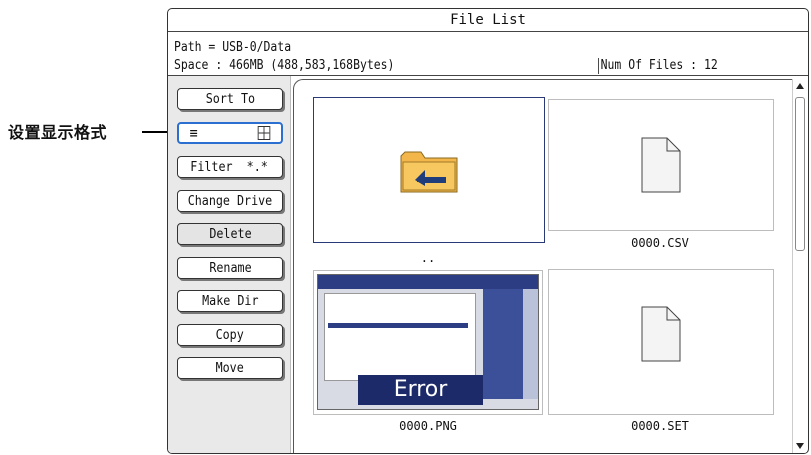 The image size is (811, 455). Describe the element at coordinates (58, 132) in the screenshot. I see `display-format-callout: 设置显示格式` at that location.